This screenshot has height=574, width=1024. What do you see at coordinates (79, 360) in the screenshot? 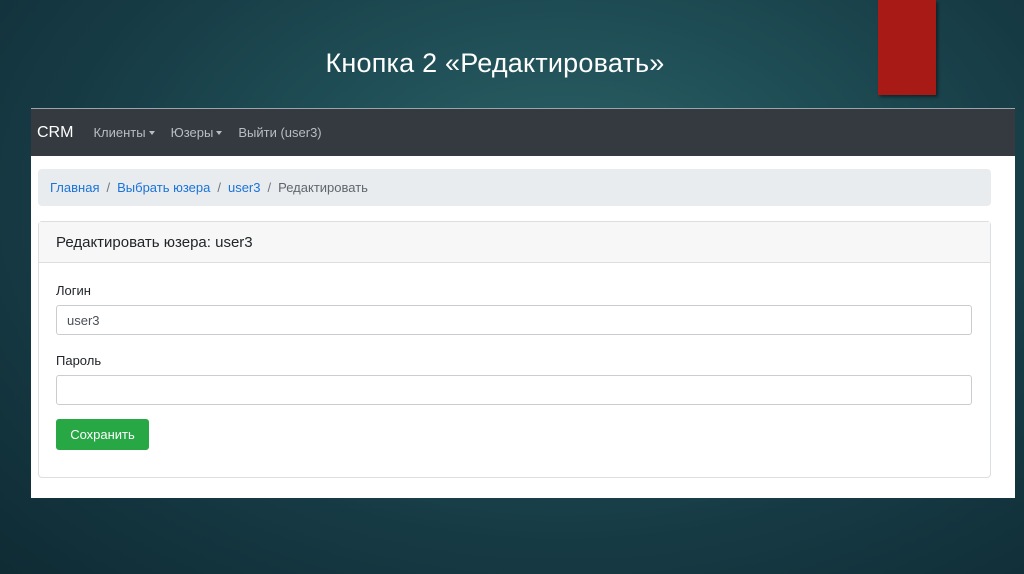
I see `password-label: Пароль` at bounding box center [79, 360].